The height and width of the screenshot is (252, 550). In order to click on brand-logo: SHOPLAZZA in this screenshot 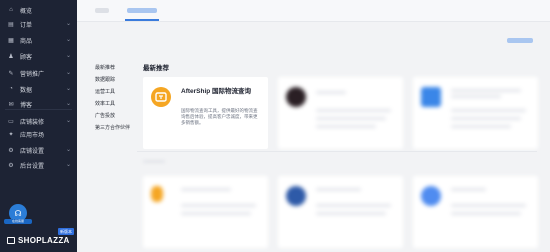, I will do `click(38, 240)`.